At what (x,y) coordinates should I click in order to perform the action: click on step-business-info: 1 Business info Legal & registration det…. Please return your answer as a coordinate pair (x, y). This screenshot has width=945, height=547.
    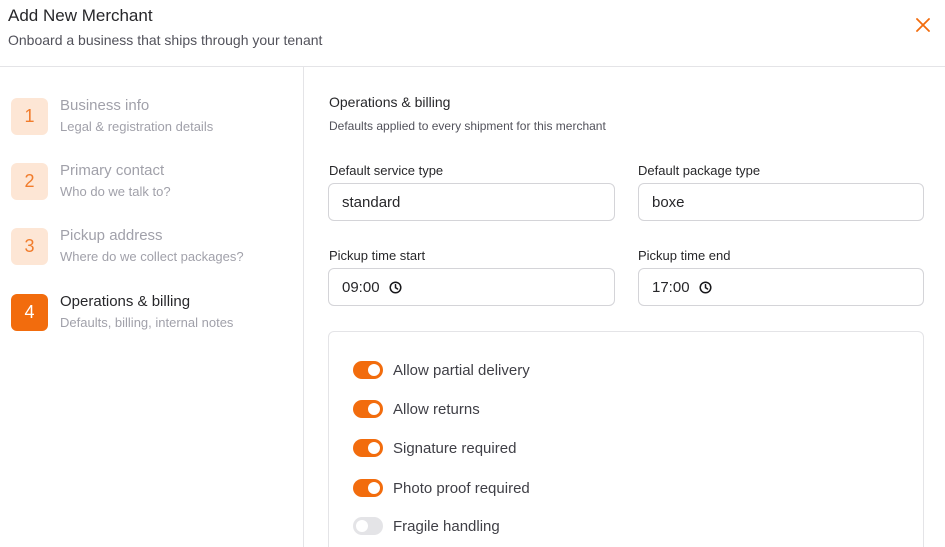
    Looking at the image, I should click on (151, 122).